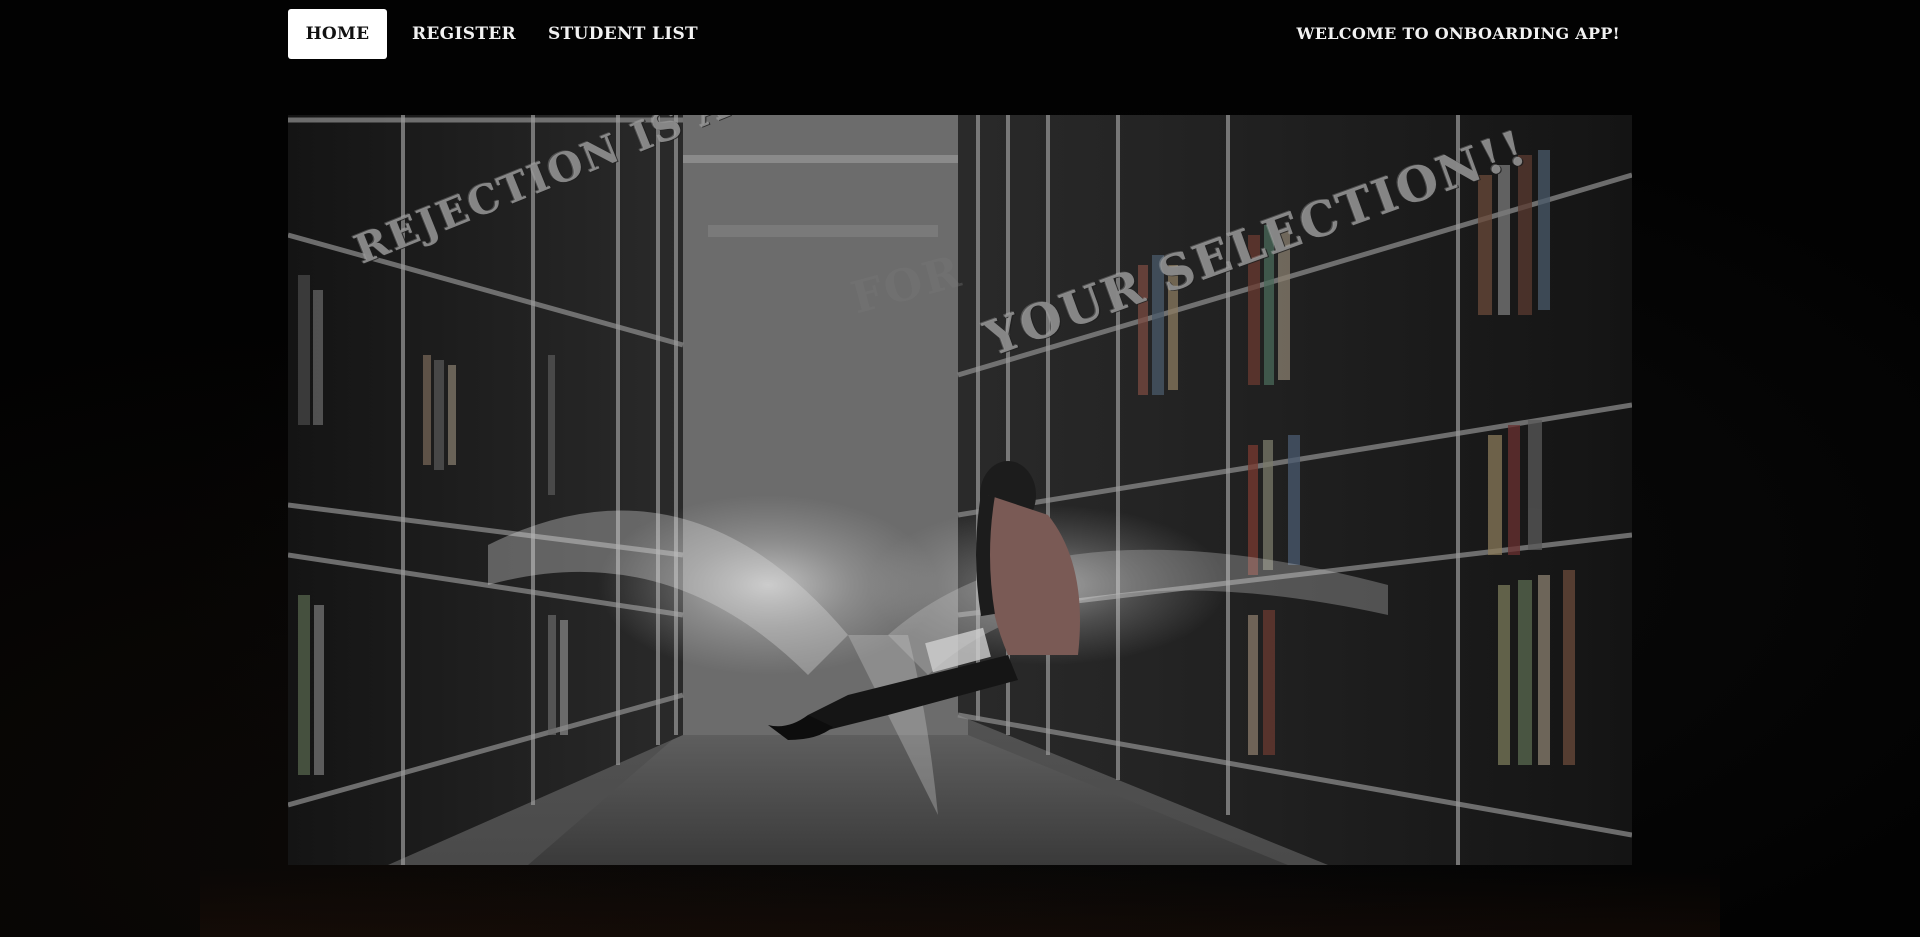 The width and height of the screenshot is (1920, 937). What do you see at coordinates (464, 34) in the screenshot?
I see `nav-register-link: REGISTER` at bounding box center [464, 34].